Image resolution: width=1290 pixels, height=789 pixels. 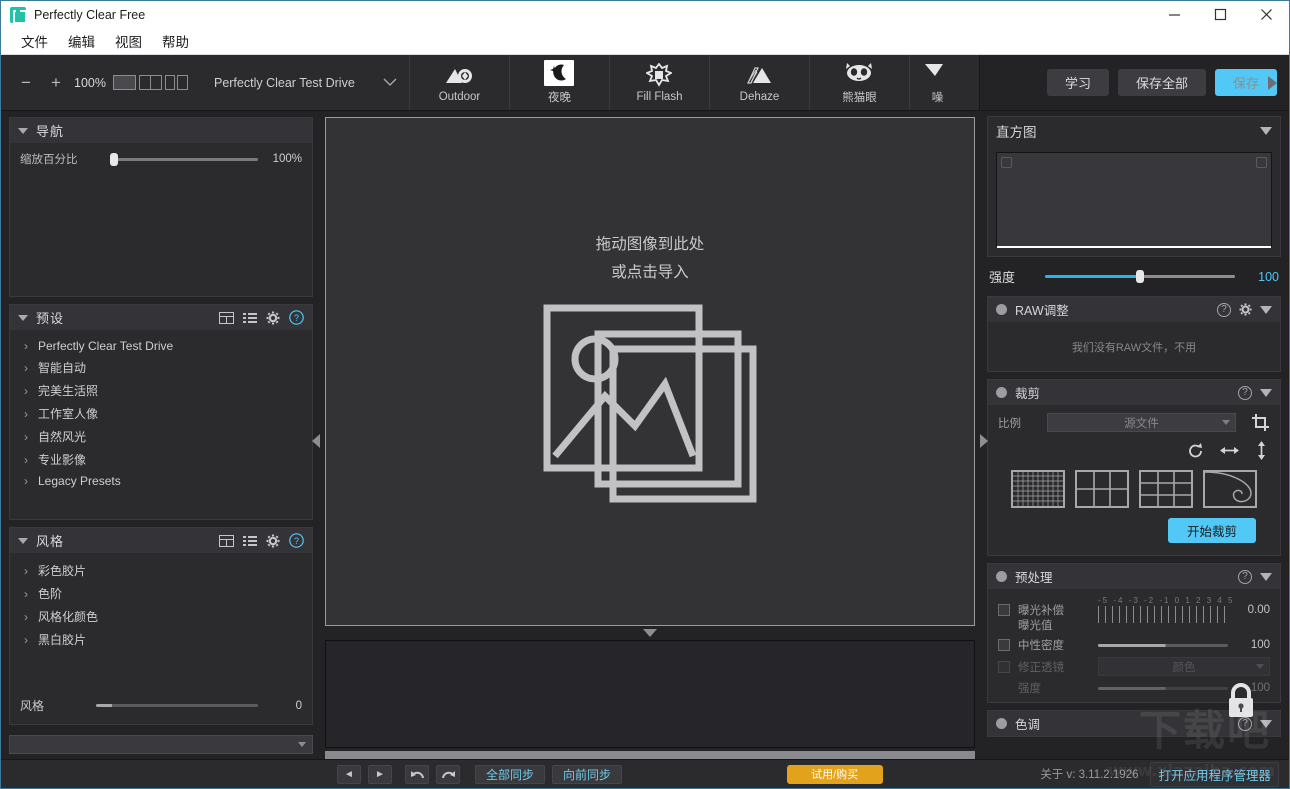 What do you see at coordinates (558, 82) in the screenshot?
I see `tool-night: 夜晚` at bounding box center [558, 82].